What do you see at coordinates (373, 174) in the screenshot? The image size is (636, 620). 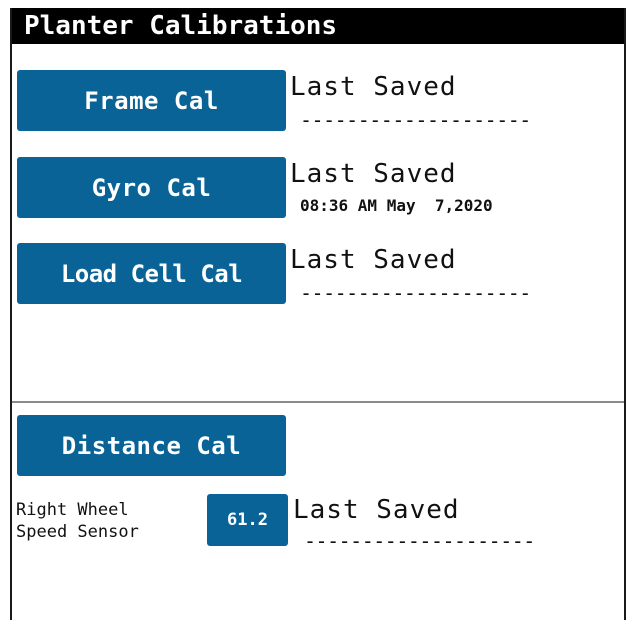 I see `gyro-cal-last-saved-label: Last Saved` at bounding box center [373, 174].